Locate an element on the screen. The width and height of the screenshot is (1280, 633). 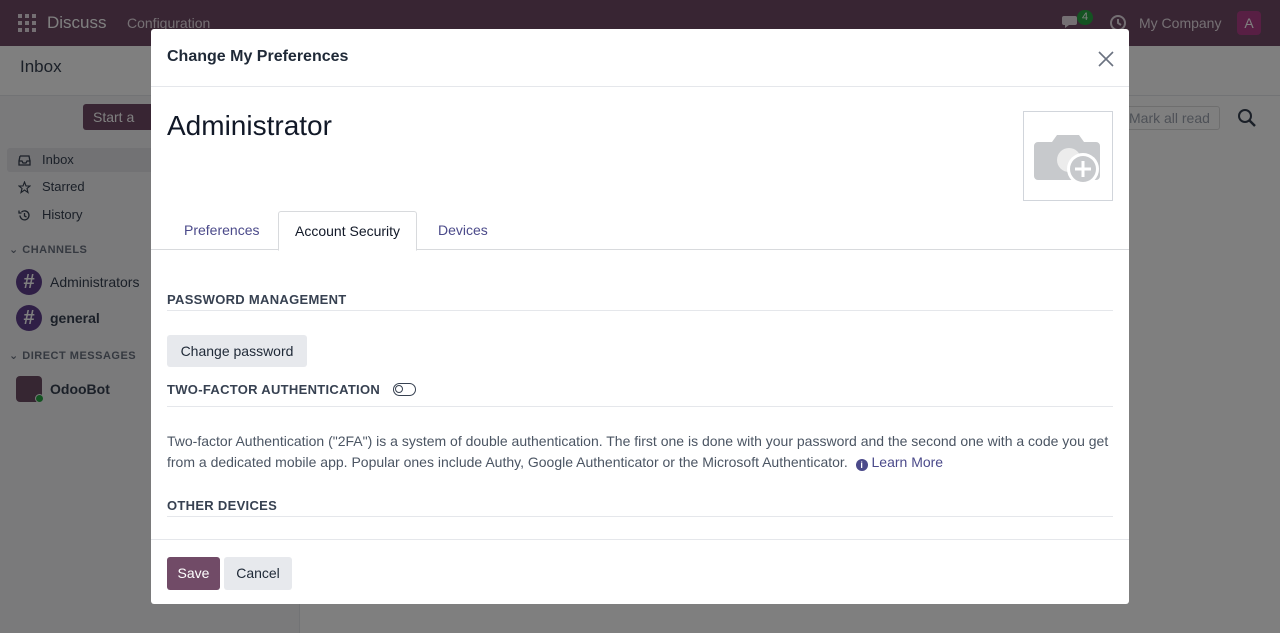
info-icon: i is located at coordinates (861, 465).